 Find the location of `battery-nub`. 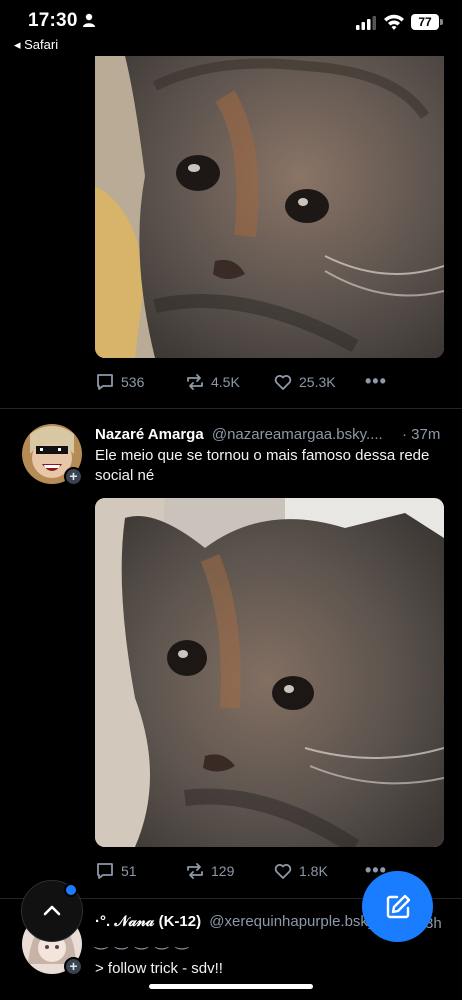

battery-nub is located at coordinates (441, 22).